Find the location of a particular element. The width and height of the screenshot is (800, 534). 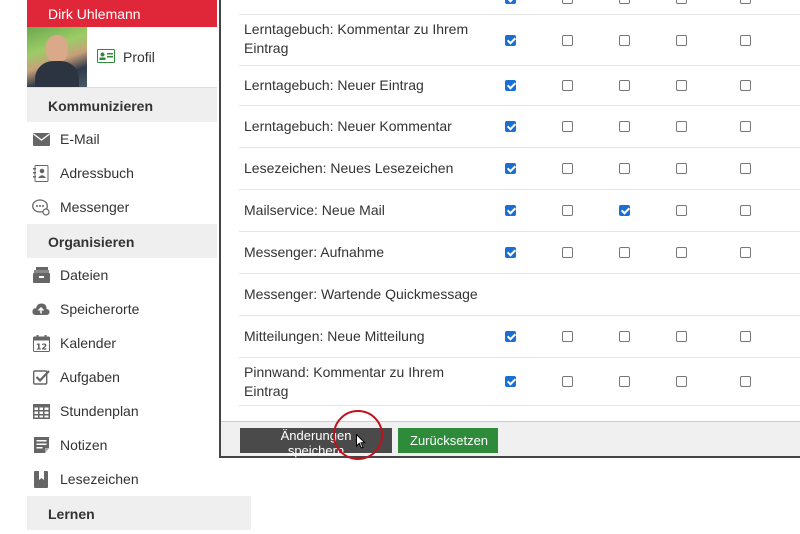

sidebar-item-label: Messenger is located at coordinates (95, 207).